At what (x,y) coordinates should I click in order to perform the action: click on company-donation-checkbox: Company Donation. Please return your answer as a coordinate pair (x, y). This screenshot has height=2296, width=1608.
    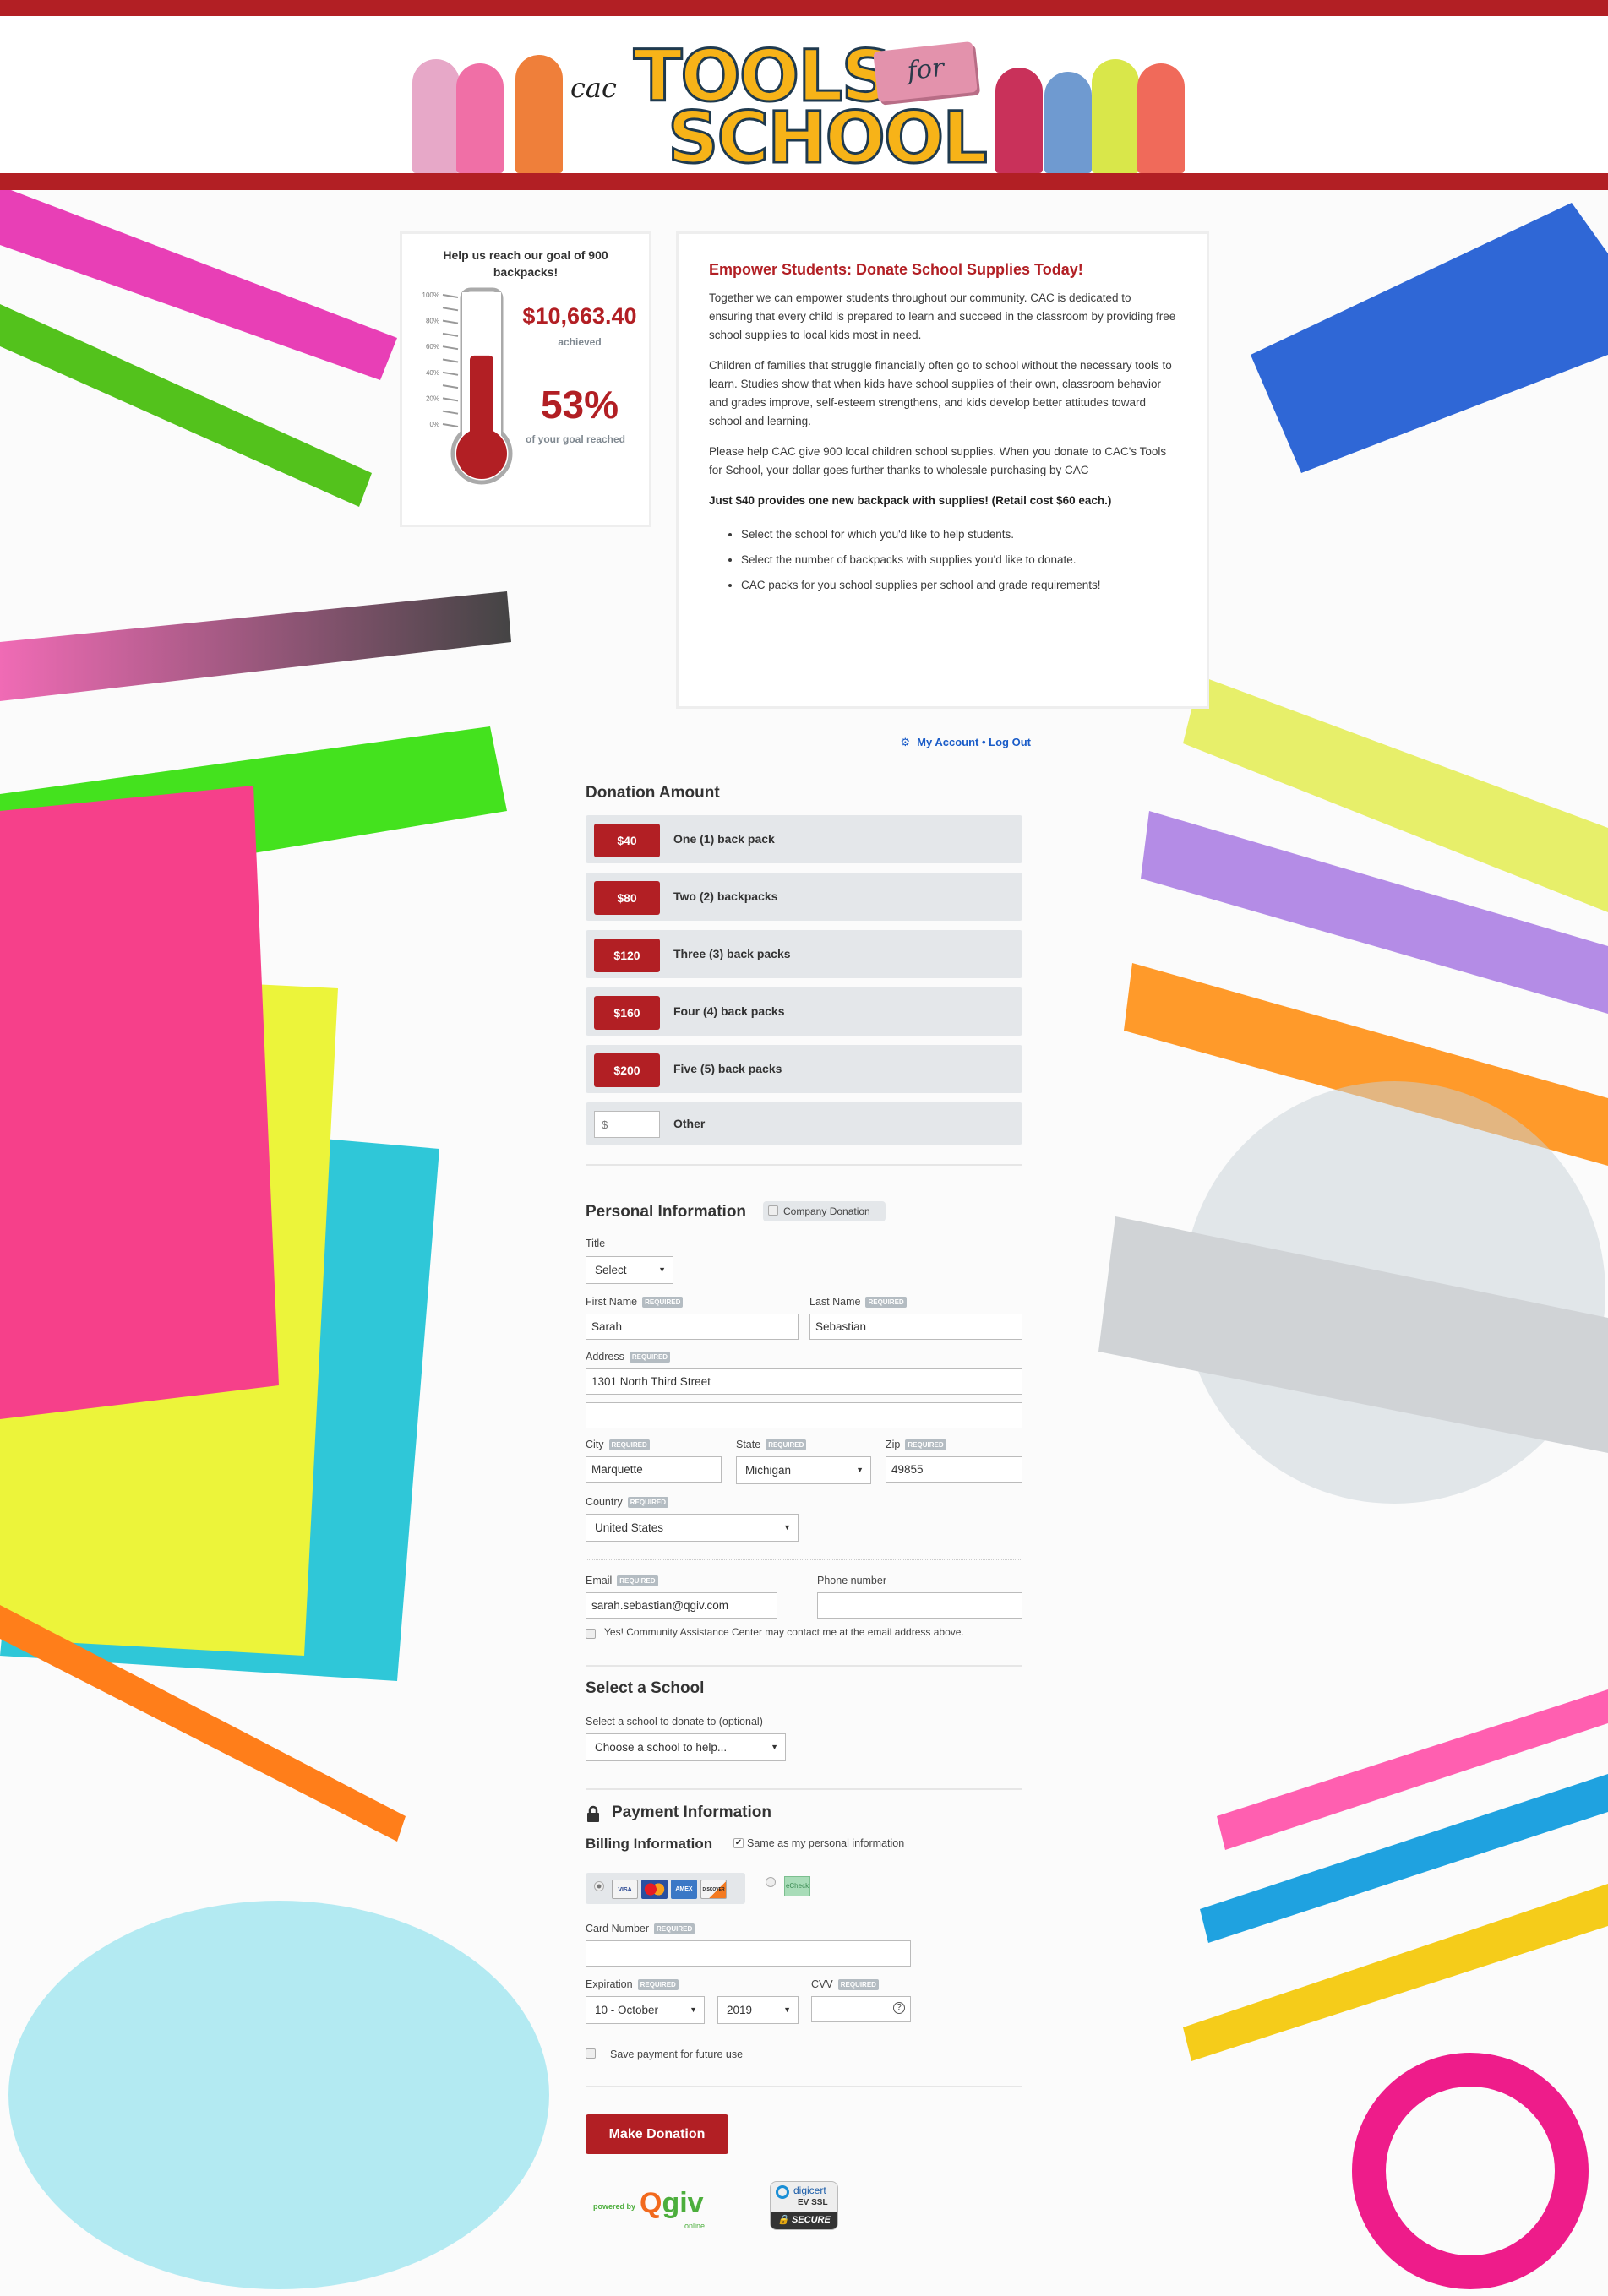
    Looking at the image, I should click on (824, 1211).